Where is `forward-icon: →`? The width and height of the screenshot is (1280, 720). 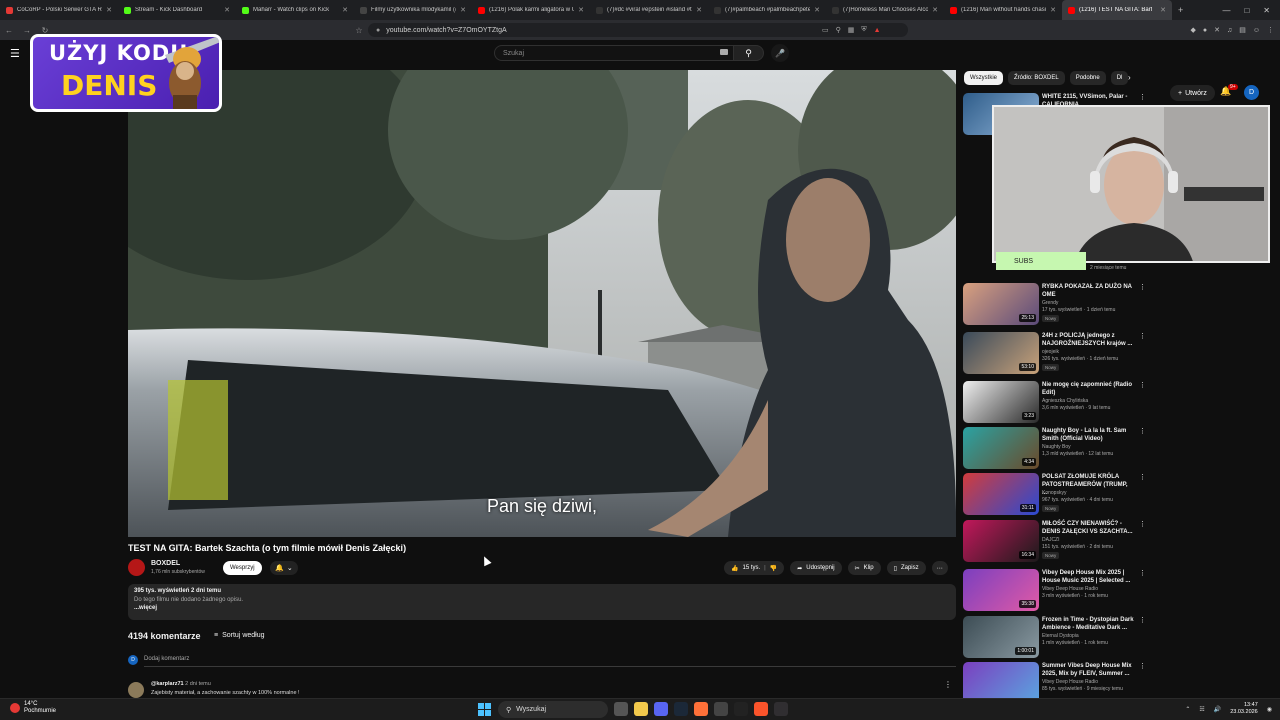 forward-icon: → is located at coordinates (27, 30).